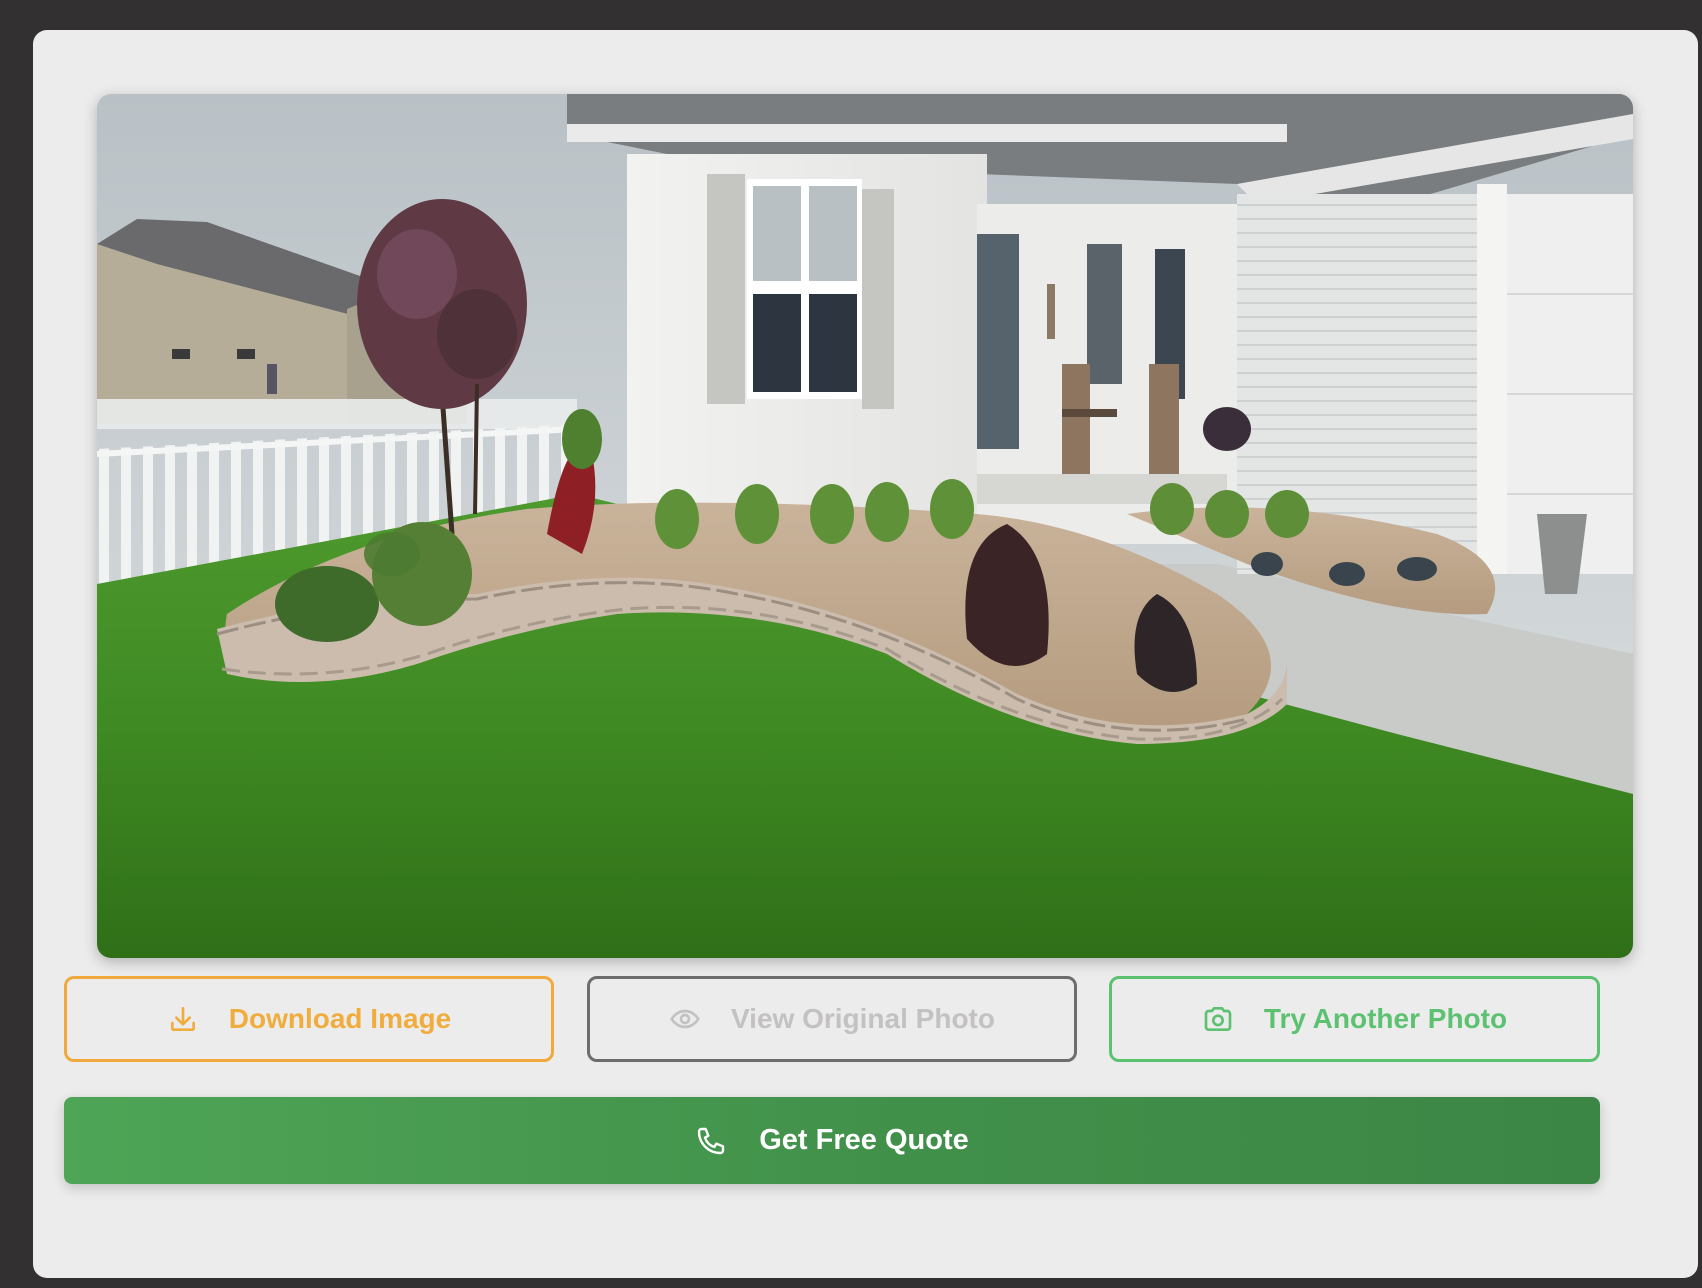 The height and width of the screenshot is (1288, 1702). I want to click on view-original-photo-button: View Original Photo, so click(832, 1019).